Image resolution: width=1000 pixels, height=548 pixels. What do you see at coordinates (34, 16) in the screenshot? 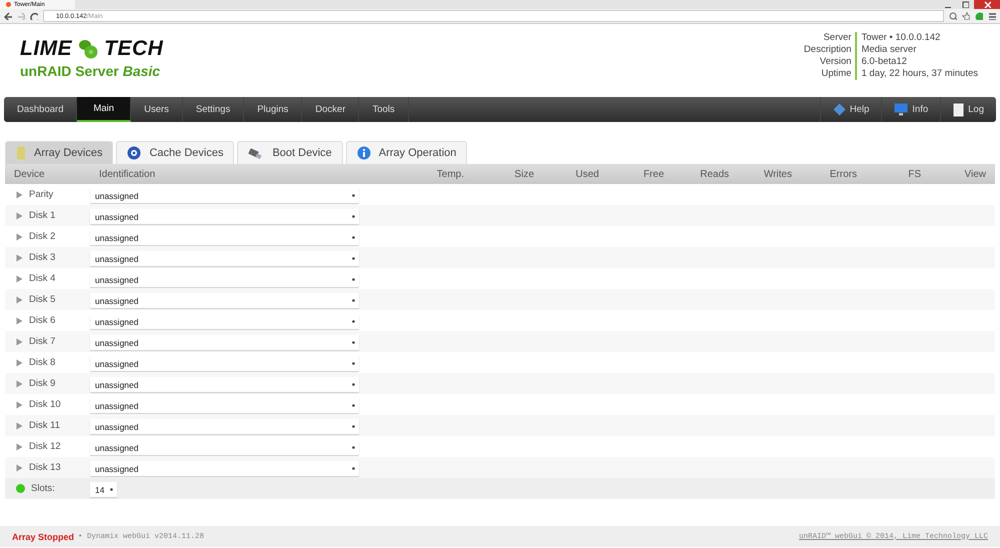
I see `reload-icon` at bounding box center [34, 16].